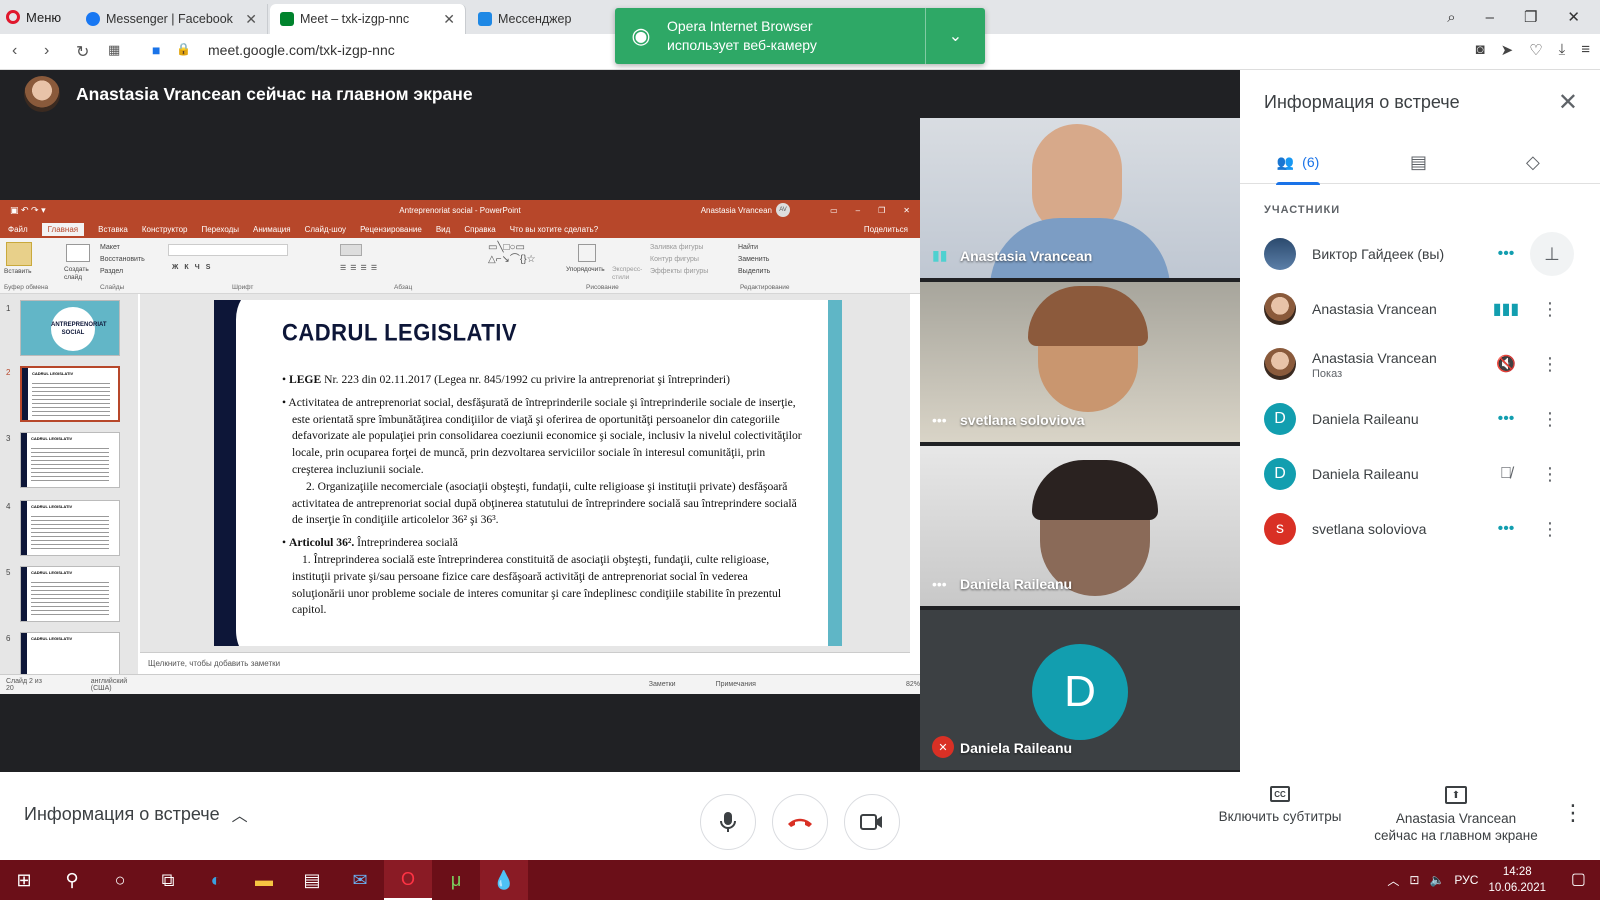 This screenshot has width=1600, height=900. What do you see at coordinates (641, 35) in the screenshot?
I see `webcam-icon: ◉` at bounding box center [641, 35].